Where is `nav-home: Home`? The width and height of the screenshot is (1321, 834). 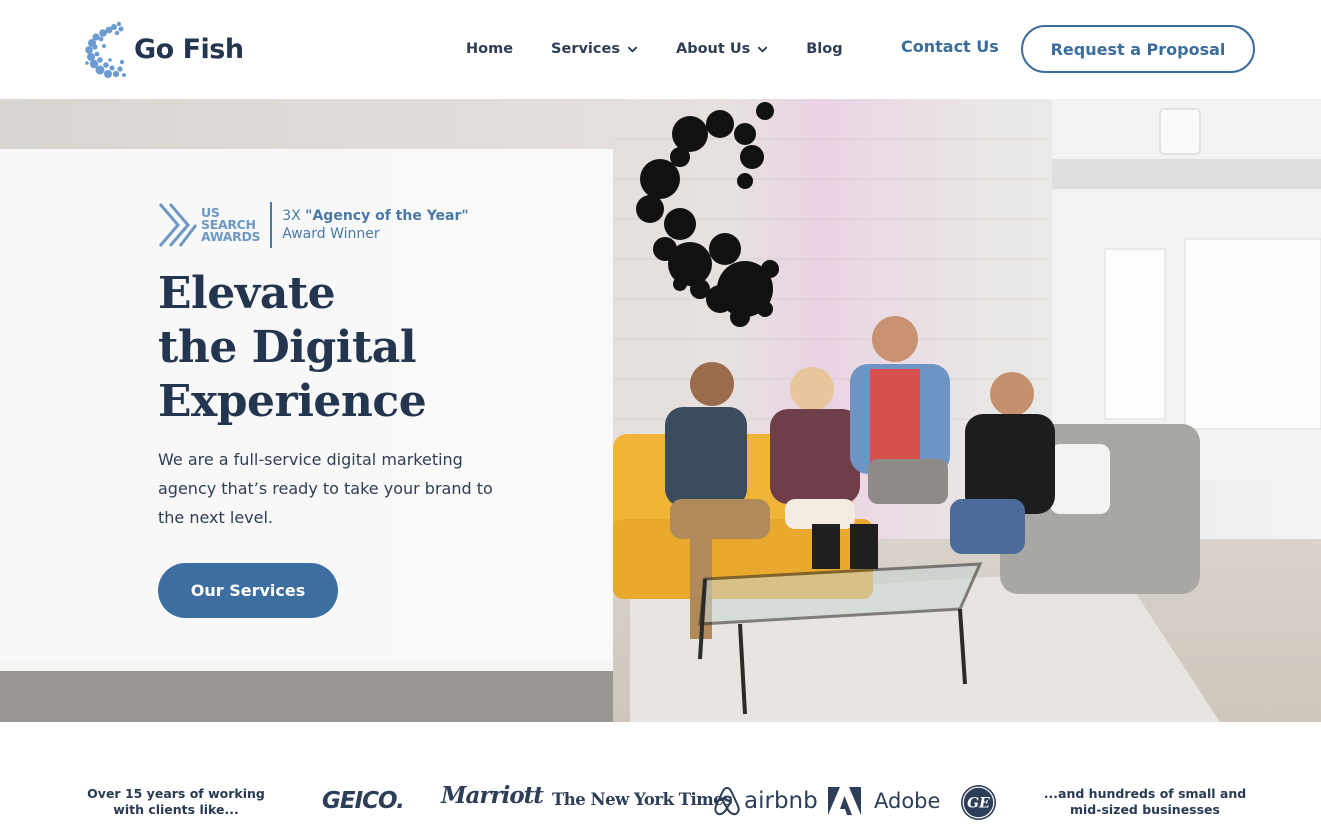 nav-home: Home is located at coordinates (489, 49).